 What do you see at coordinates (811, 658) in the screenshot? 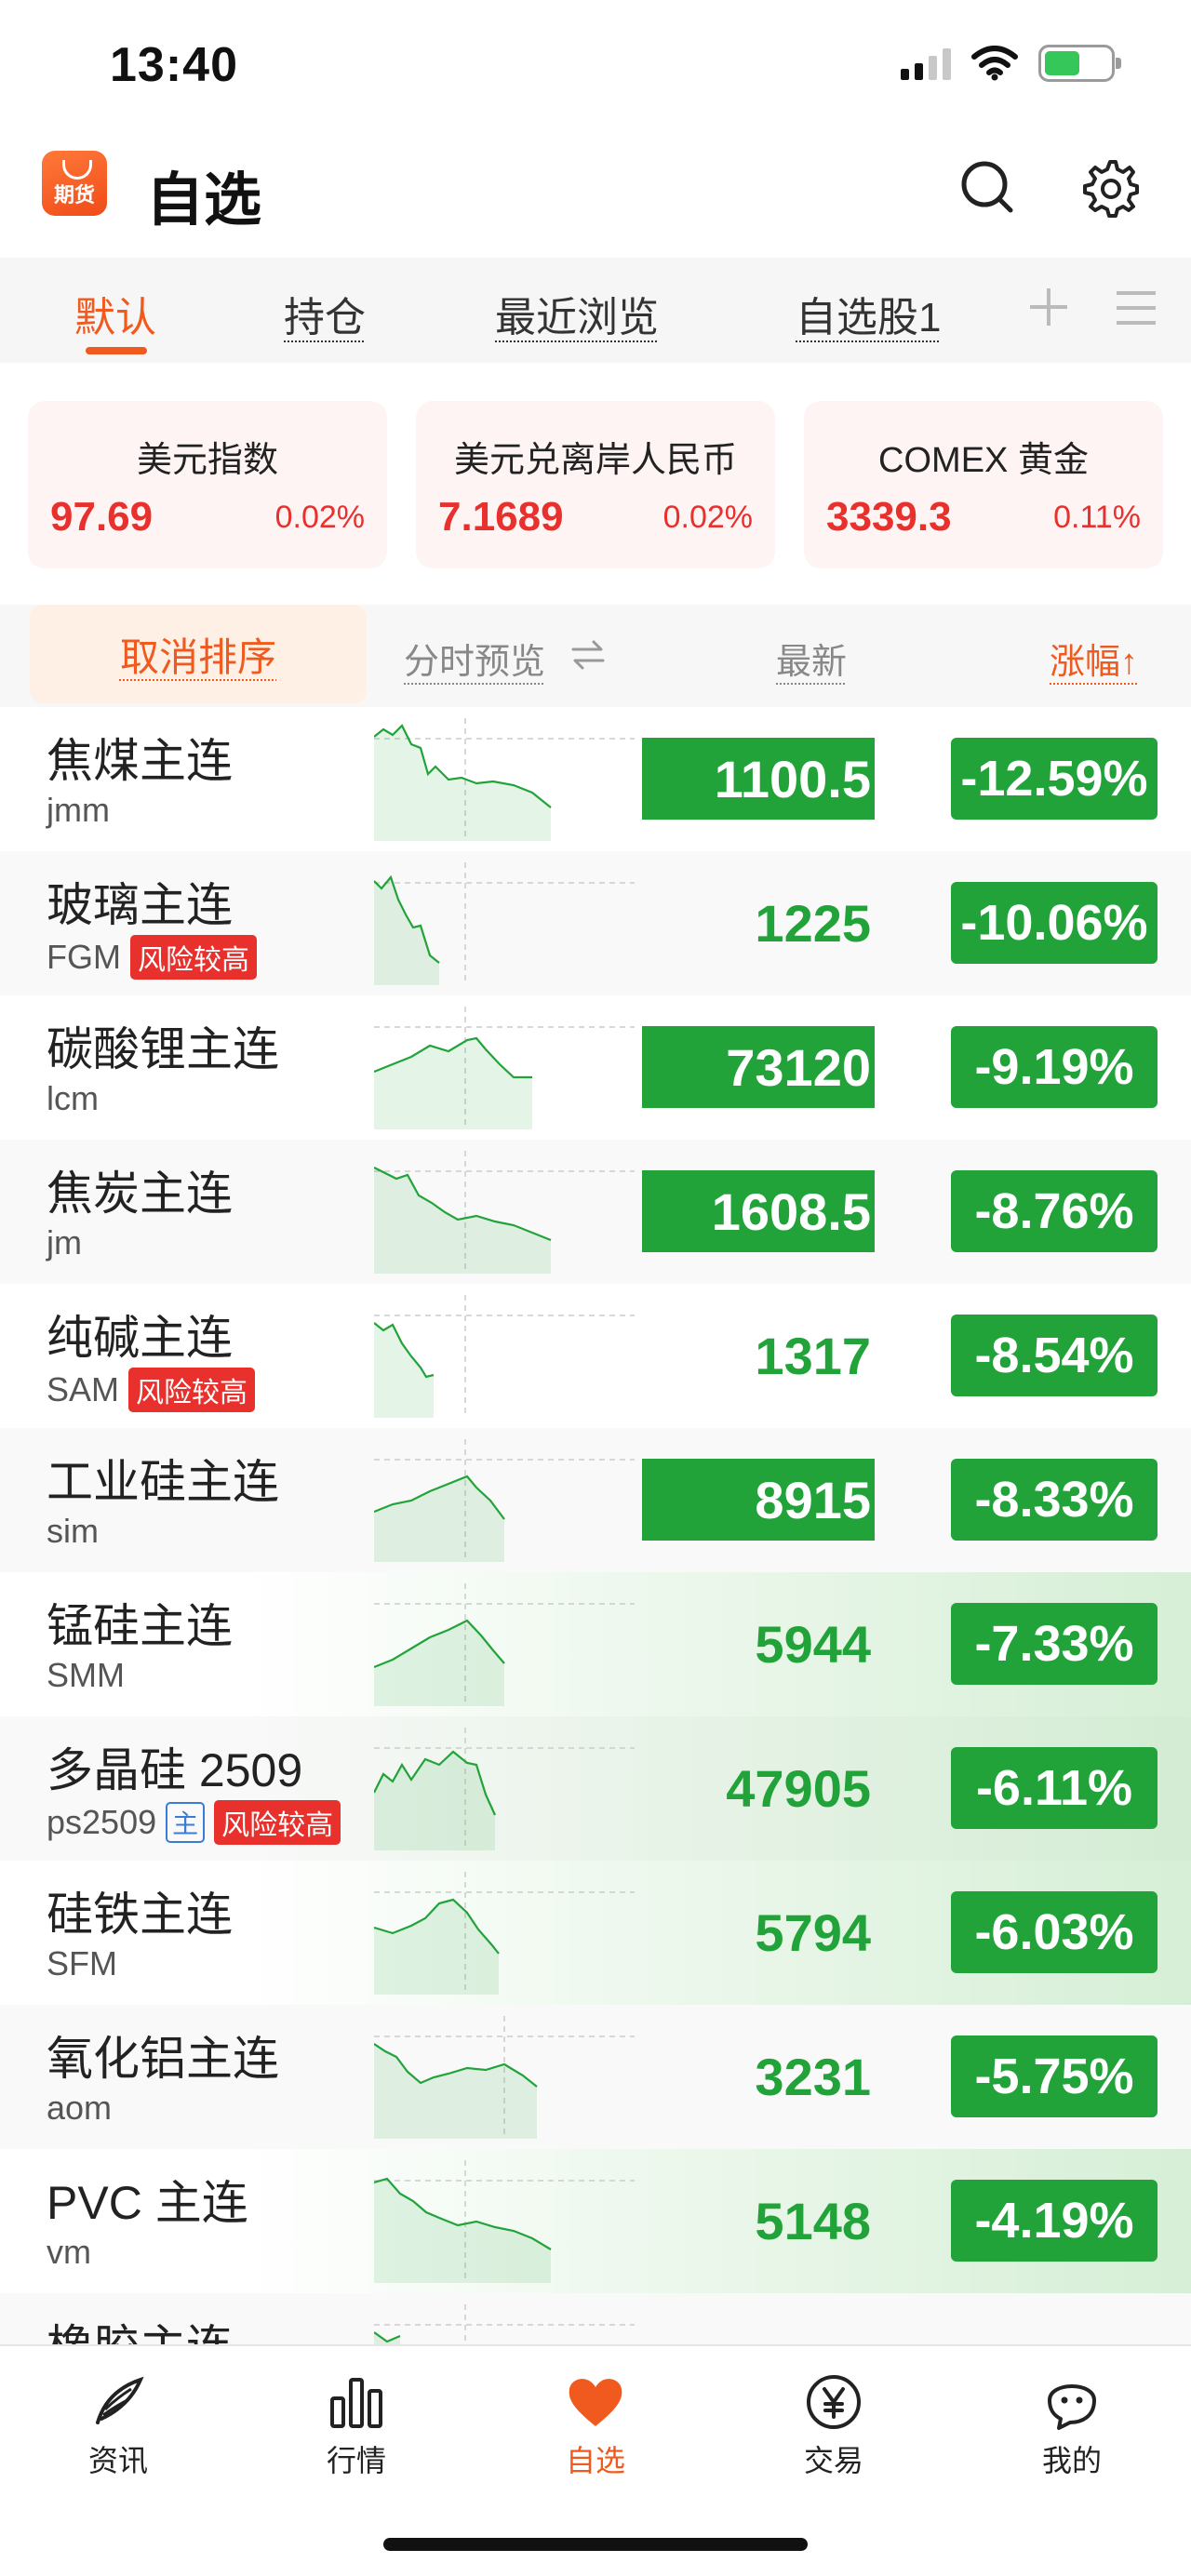
I see `sort-col-latest: 最新` at bounding box center [811, 658].